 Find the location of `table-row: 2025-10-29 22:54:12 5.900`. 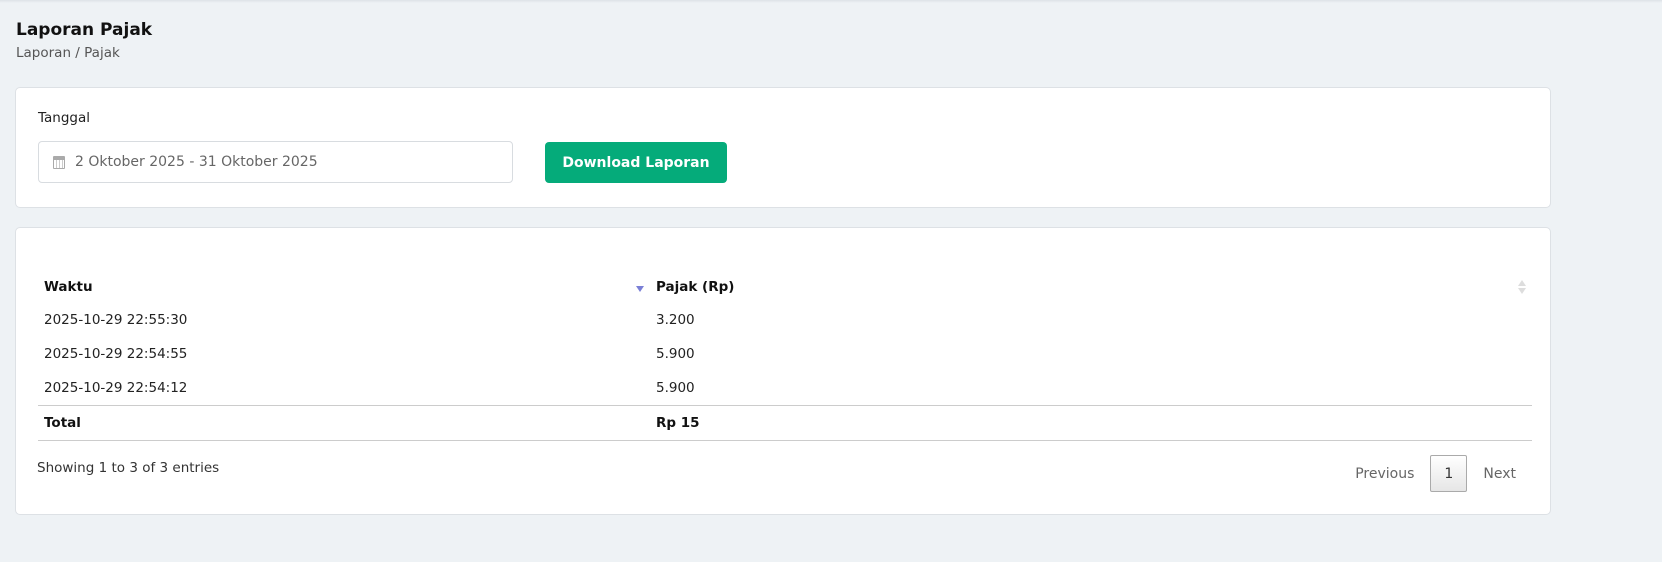

table-row: 2025-10-29 22:54:12 5.900 is located at coordinates (785, 388).